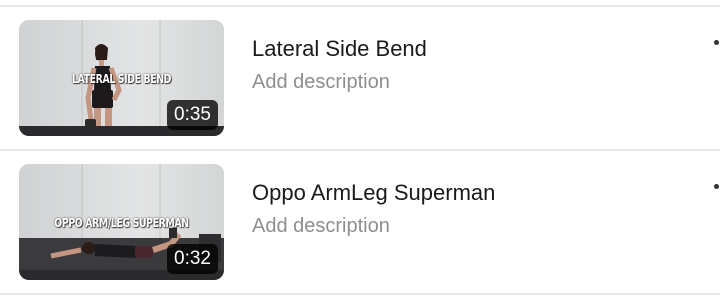 This screenshot has height=298, width=720. I want to click on video-title: Lateral Side Bend, so click(339, 49).